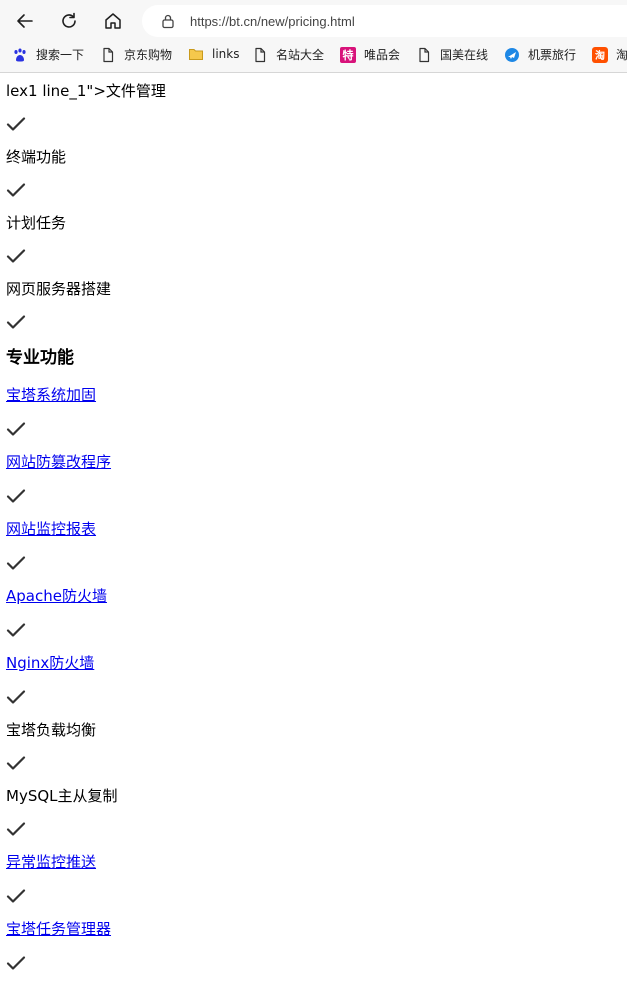 This screenshot has width=627, height=985. Describe the element at coordinates (51, 729) in the screenshot. I see `feature-label: 宝塔负载均衡` at that location.